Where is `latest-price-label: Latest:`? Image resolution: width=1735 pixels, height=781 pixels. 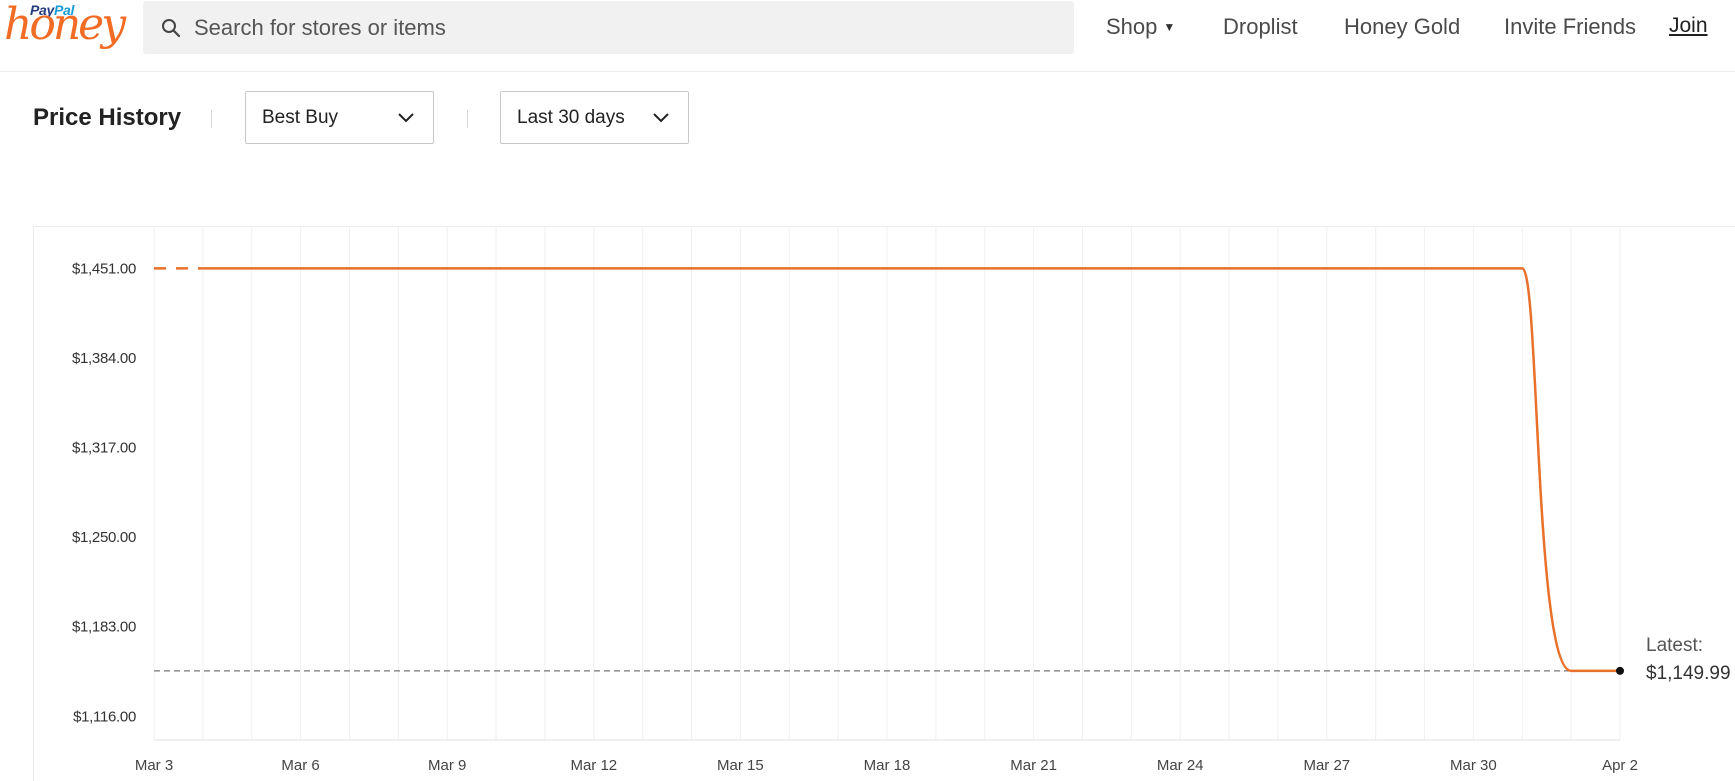
latest-price-label: Latest: is located at coordinates (1675, 645).